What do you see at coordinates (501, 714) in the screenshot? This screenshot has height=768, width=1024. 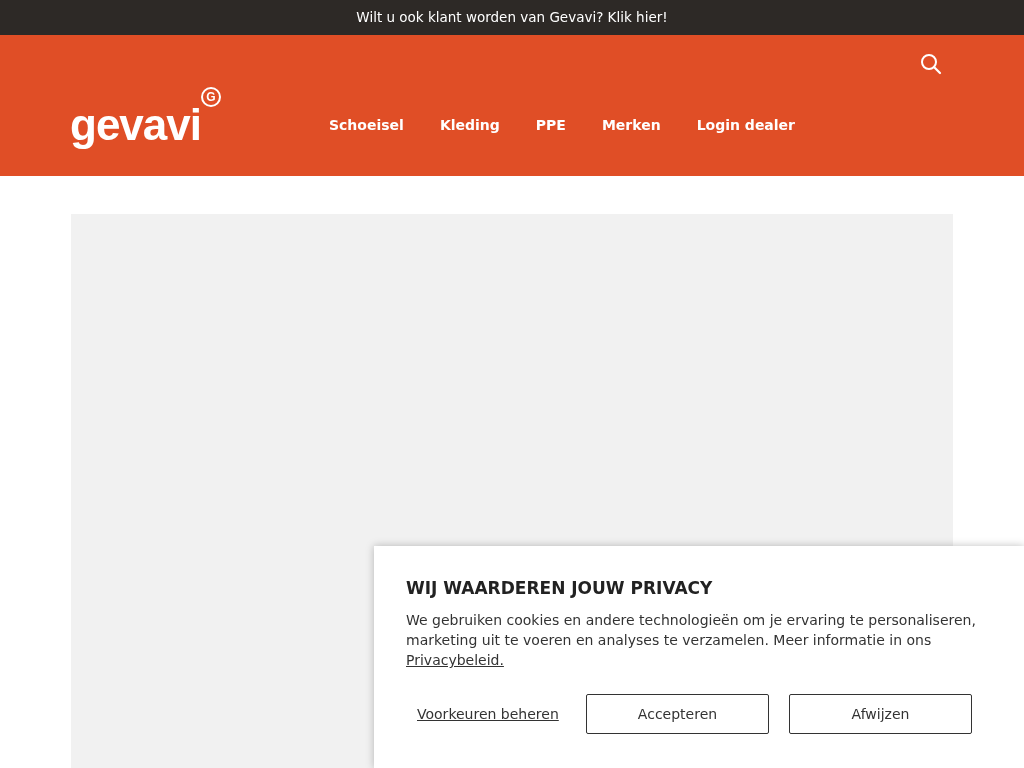 I see `preferences-link: Voorkeuren beheren` at bounding box center [501, 714].